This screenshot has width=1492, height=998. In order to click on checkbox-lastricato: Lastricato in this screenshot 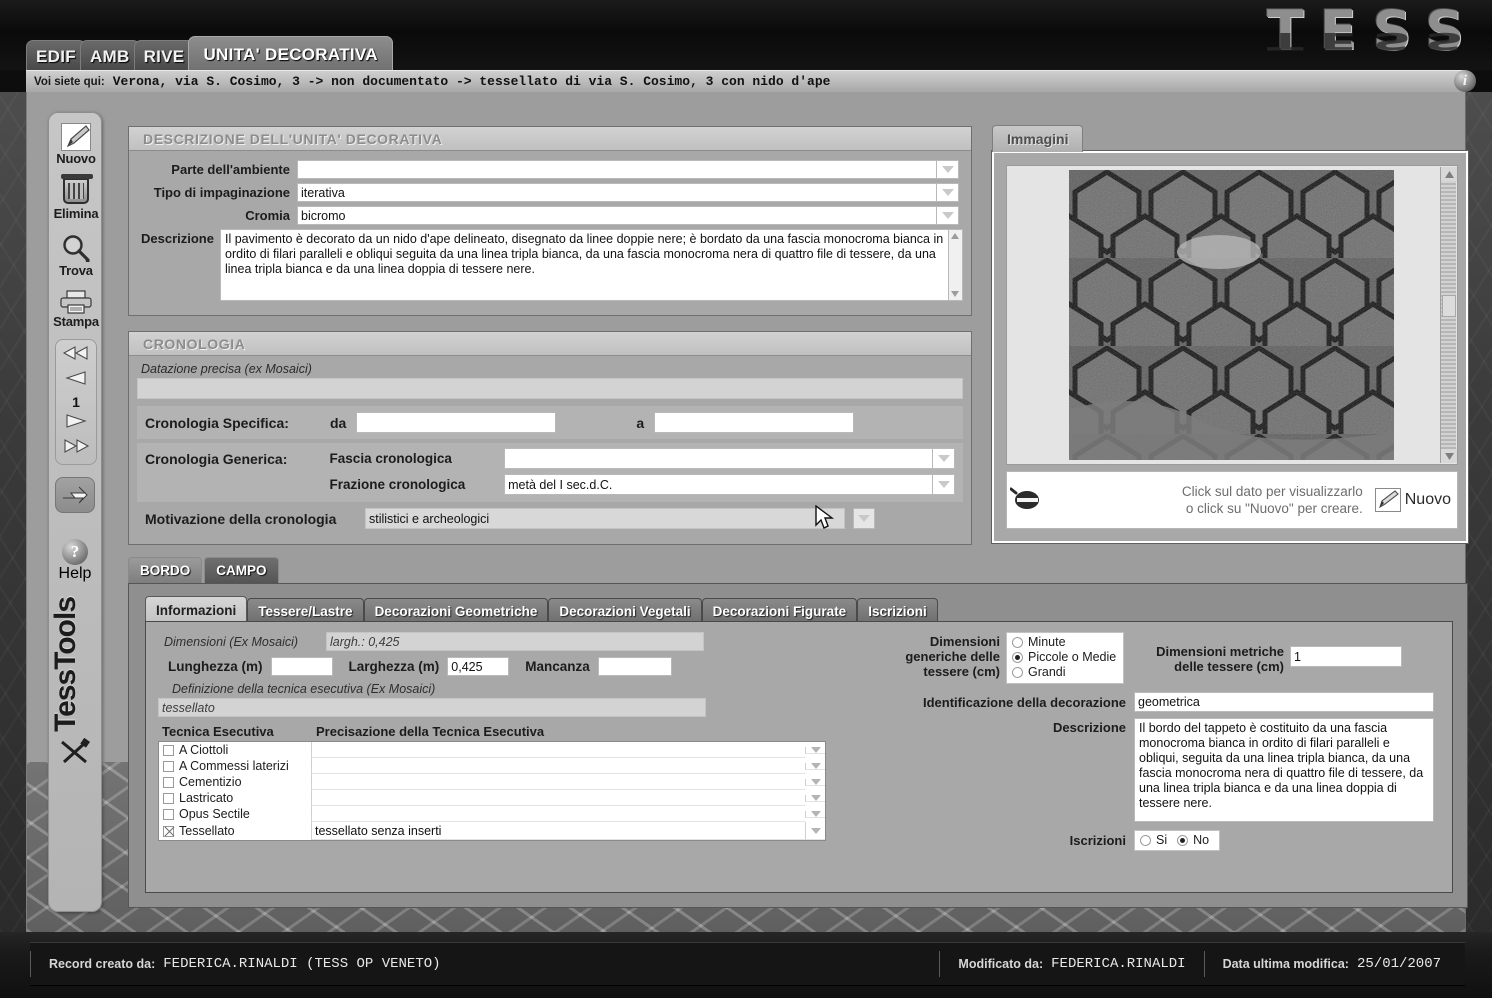, I will do `click(235, 798)`.